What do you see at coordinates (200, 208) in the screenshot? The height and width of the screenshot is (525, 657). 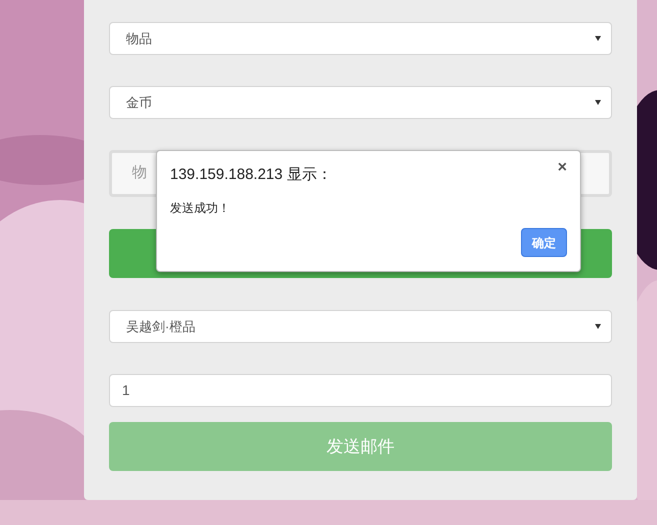 I see `dialog-message: 发送成功！` at bounding box center [200, 208].